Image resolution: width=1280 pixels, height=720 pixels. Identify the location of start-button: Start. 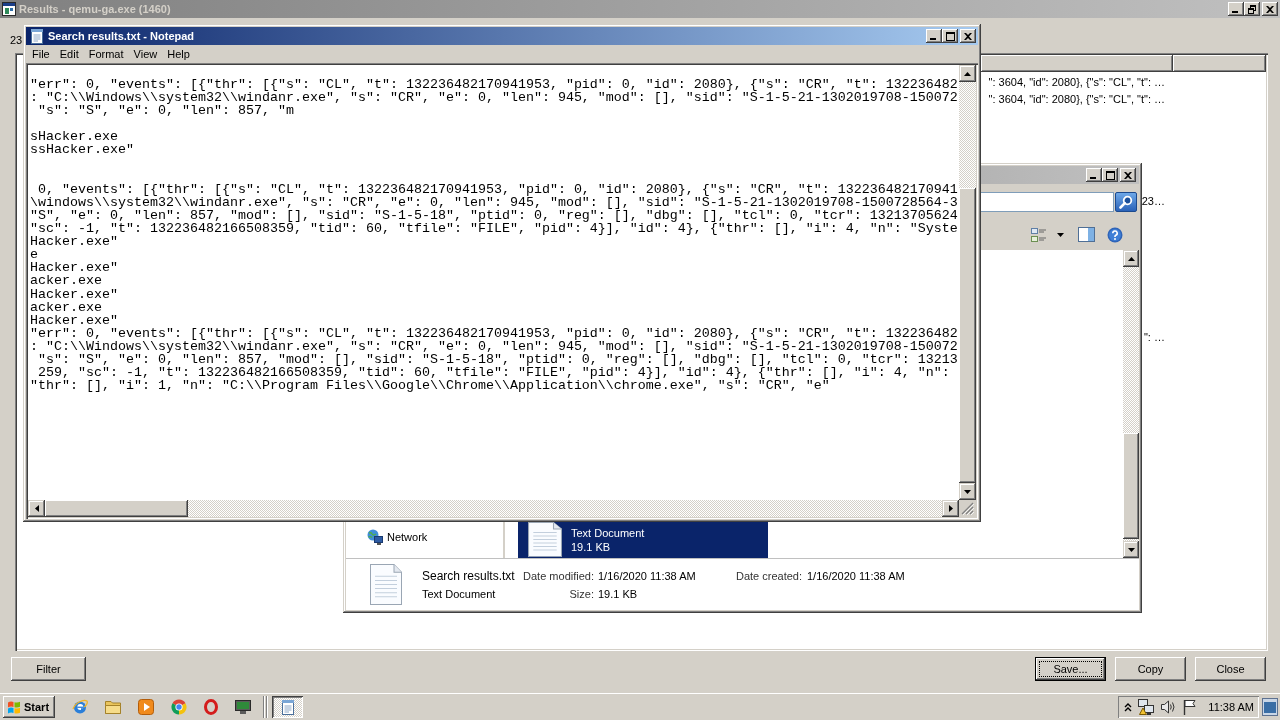
(29, 707).